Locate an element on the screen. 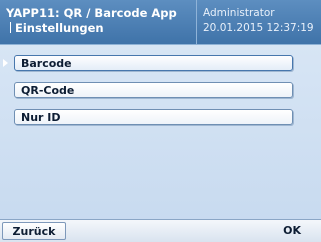 The width and height of the screenshot is (321, 242). app-title: YAPP11: QR / Barcode App is located at coordinates (91, 13).